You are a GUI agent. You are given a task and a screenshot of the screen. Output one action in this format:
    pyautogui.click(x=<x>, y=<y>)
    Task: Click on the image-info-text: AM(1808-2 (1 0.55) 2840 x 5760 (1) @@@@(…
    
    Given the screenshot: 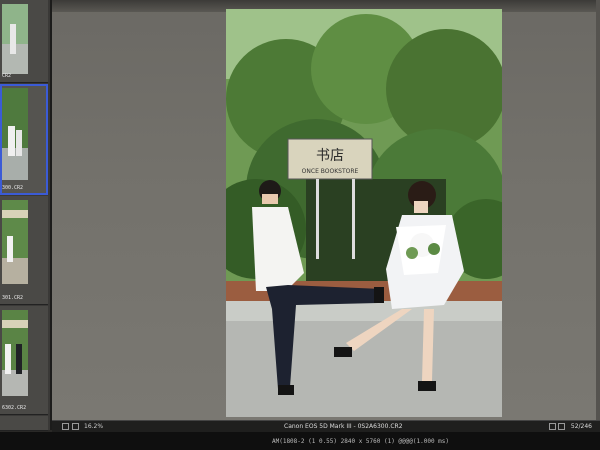 What is the action you would take?
    pyautogui.click(x=361, y=441)
    